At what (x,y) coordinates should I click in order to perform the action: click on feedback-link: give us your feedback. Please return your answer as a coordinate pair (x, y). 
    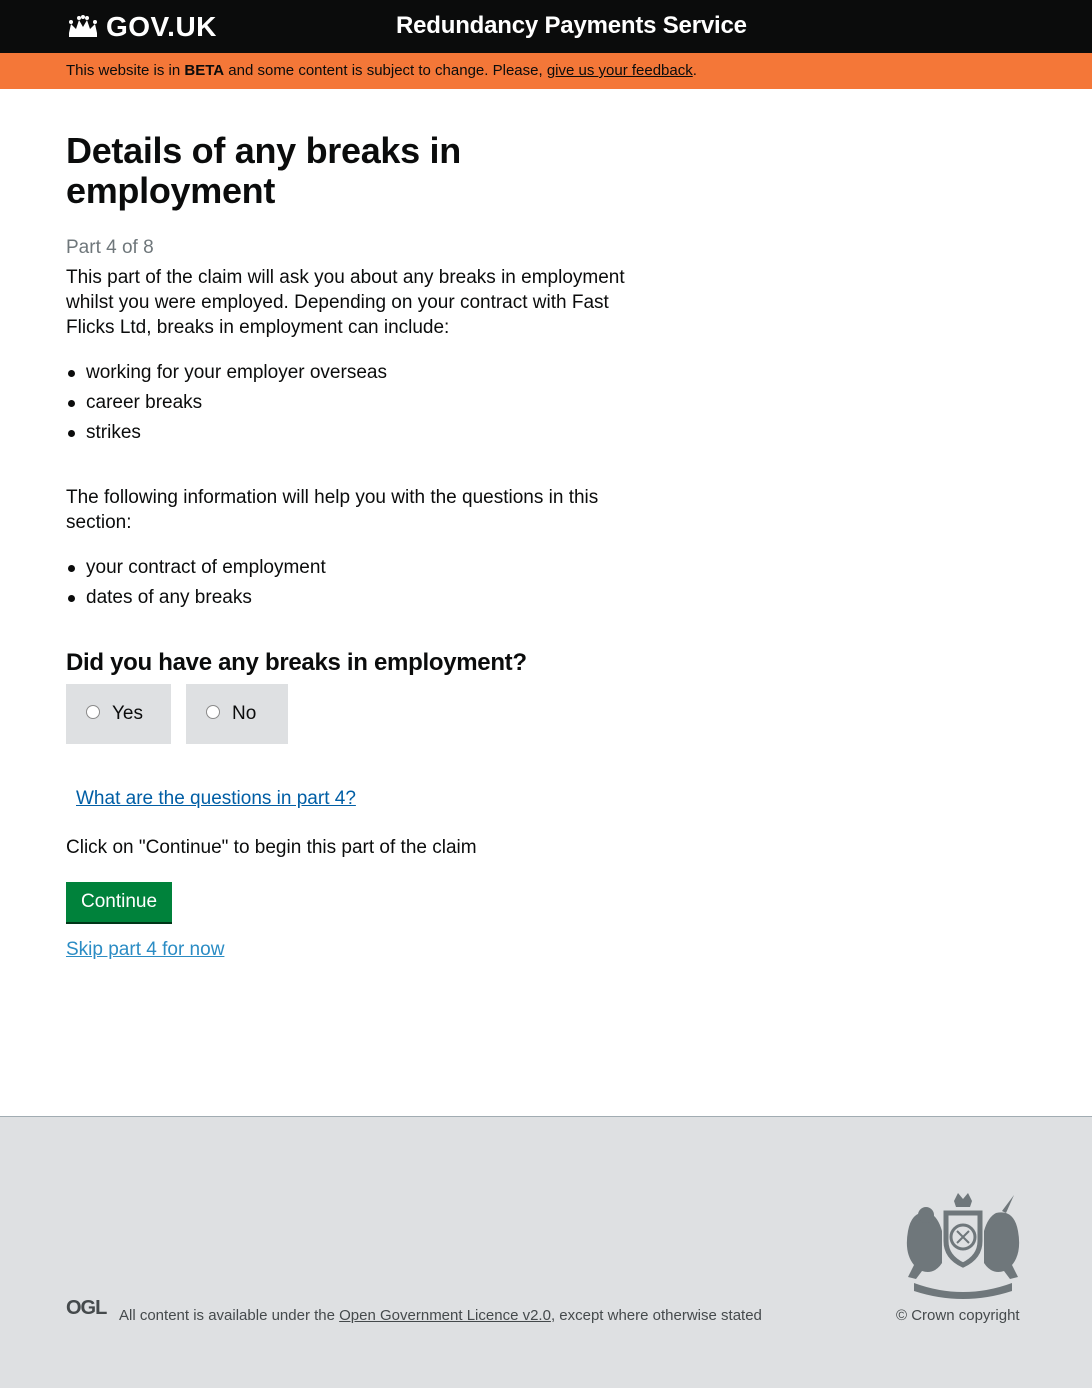
    Looking at the image, I should click on (620, 70).